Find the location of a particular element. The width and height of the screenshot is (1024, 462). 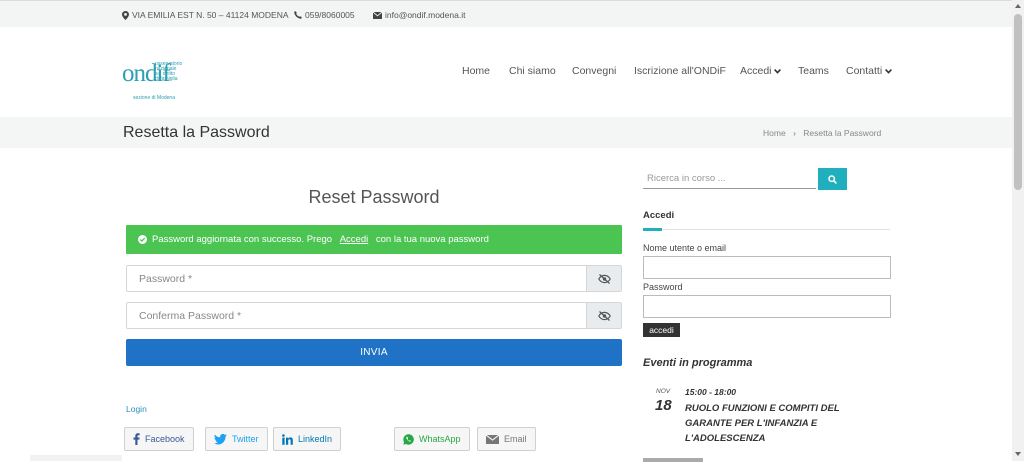

widget-divider-accent is located at coordinates (652, 229).